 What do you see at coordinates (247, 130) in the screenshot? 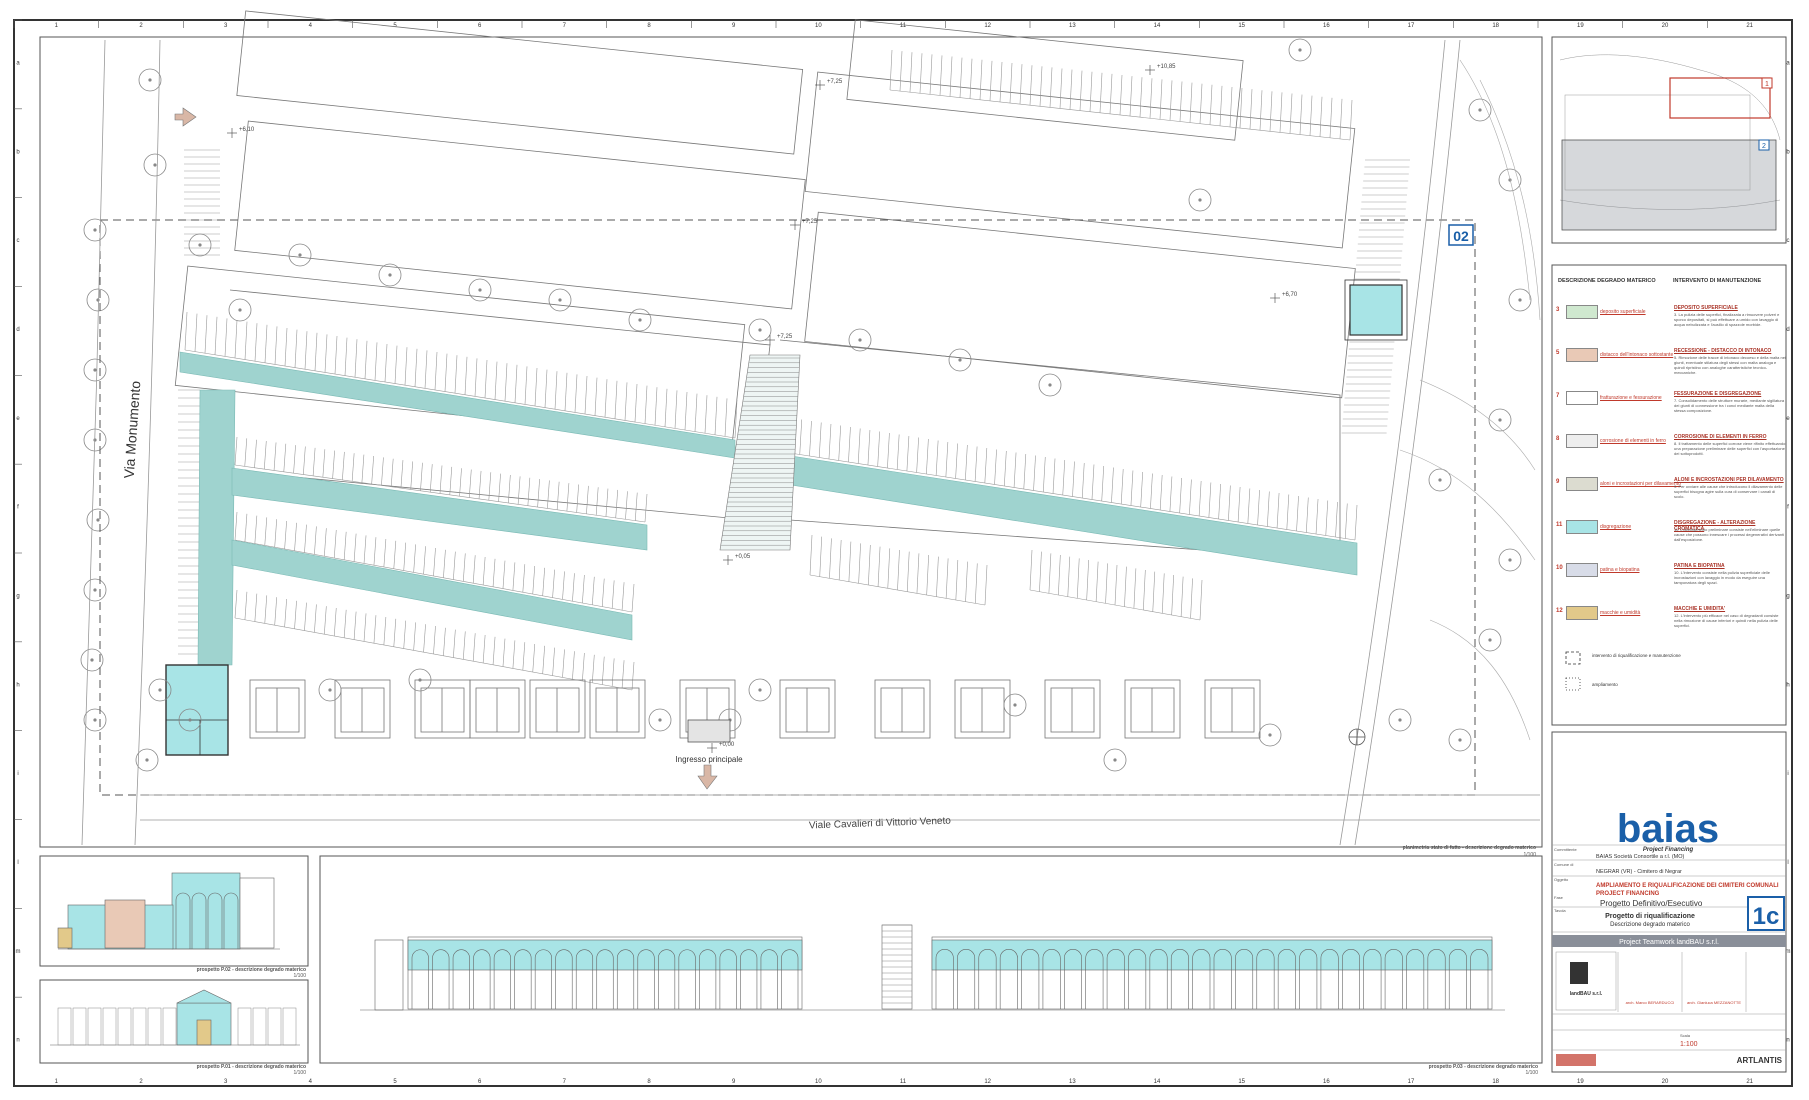
I see `elevation-value: +6,10` at bounding box center [247, 130].